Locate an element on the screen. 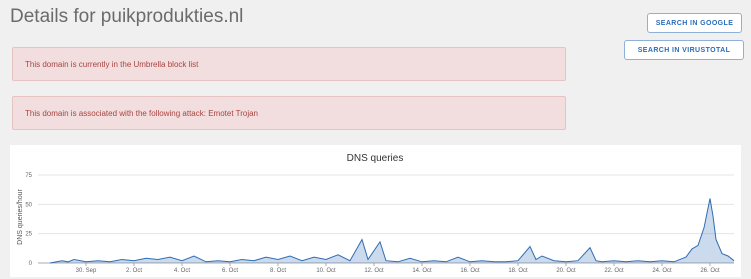 This screenshot has height=279, width=751. y-tick-label: 25 is located at coordinates (28, 235).